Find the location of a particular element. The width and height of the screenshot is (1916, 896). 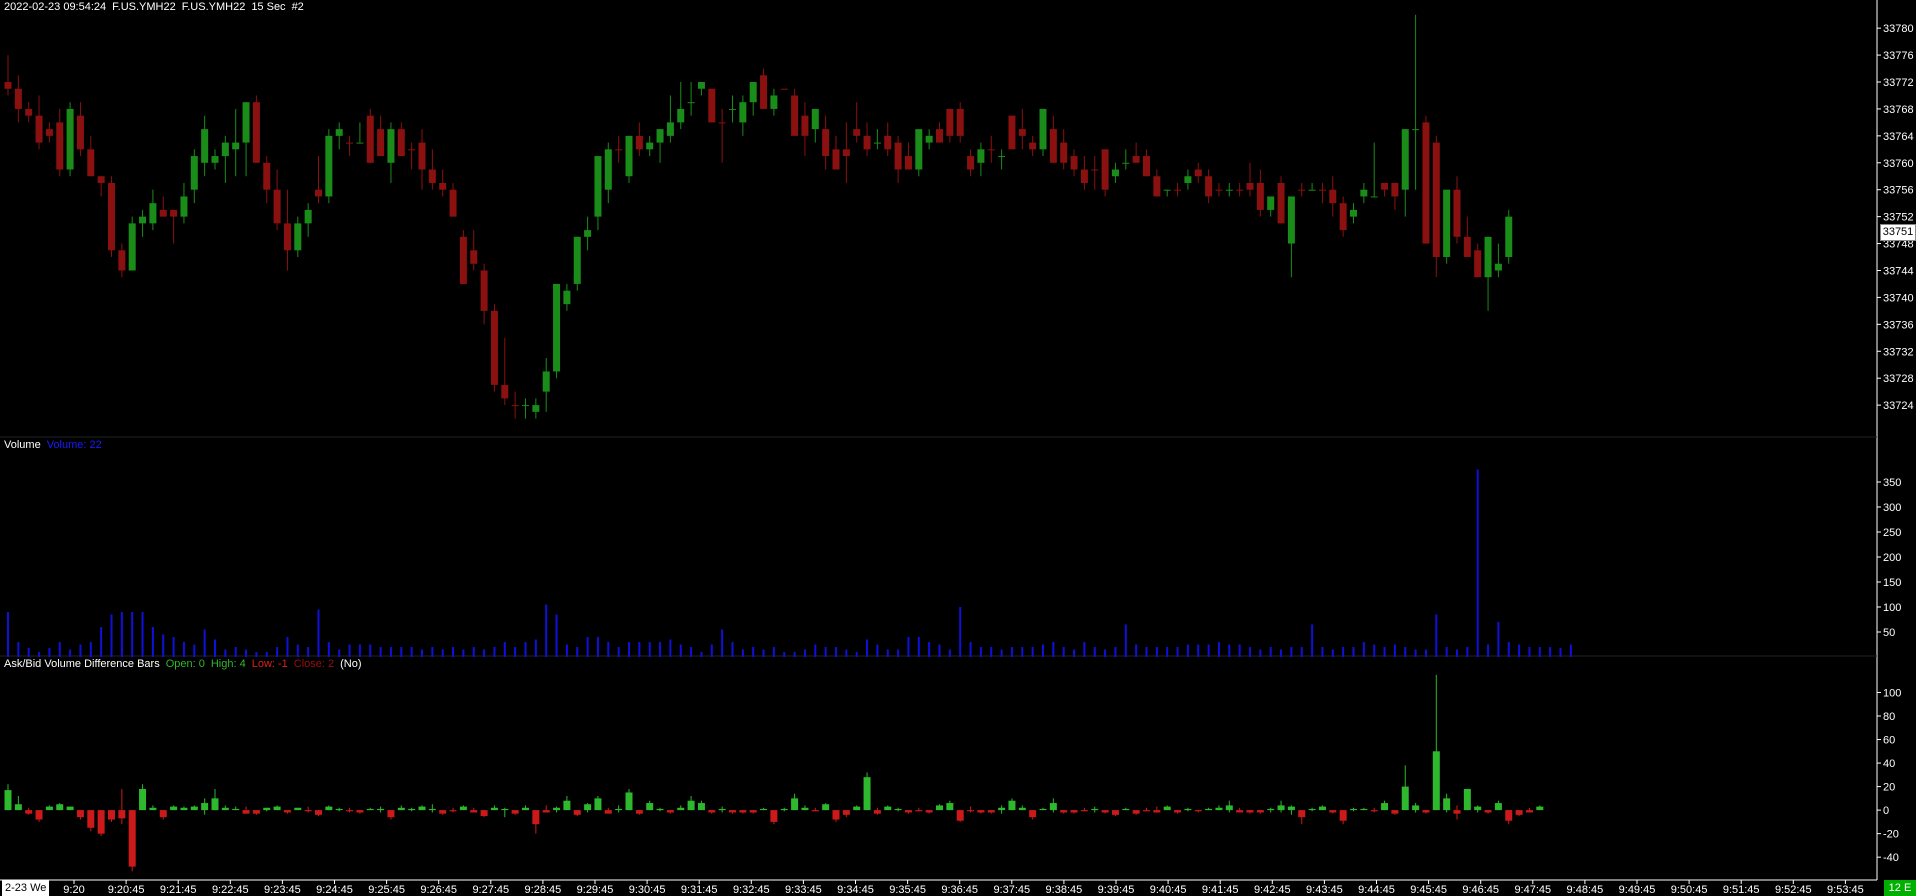

time-tick-label: 9:38:45 is located at coordinates (1064, 890).